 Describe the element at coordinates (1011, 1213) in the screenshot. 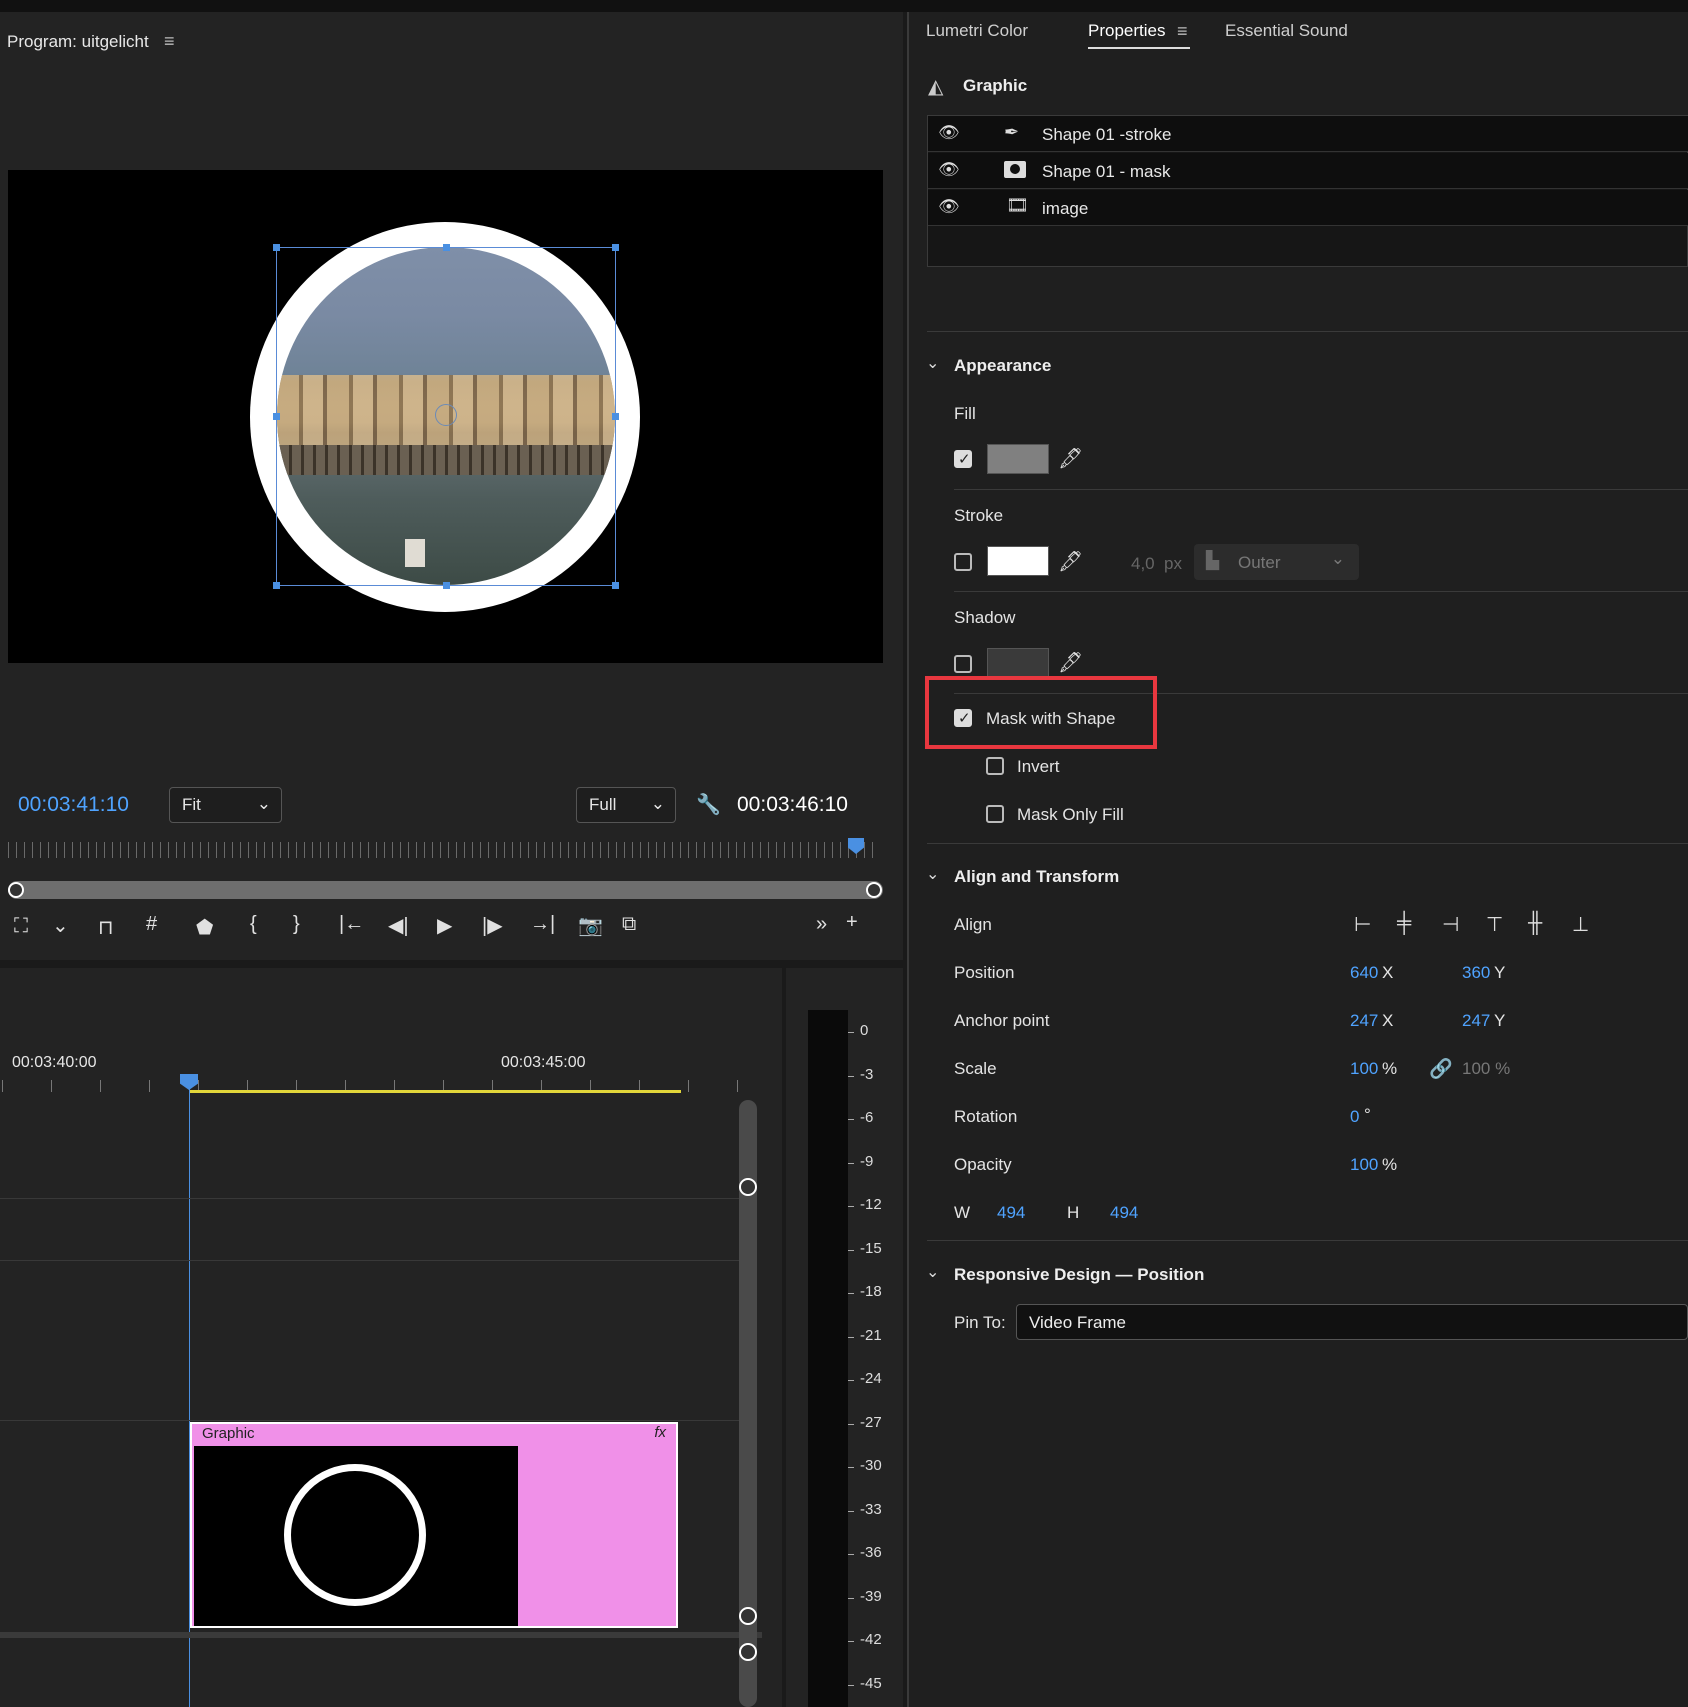

I see `width-value: 494` at that location.